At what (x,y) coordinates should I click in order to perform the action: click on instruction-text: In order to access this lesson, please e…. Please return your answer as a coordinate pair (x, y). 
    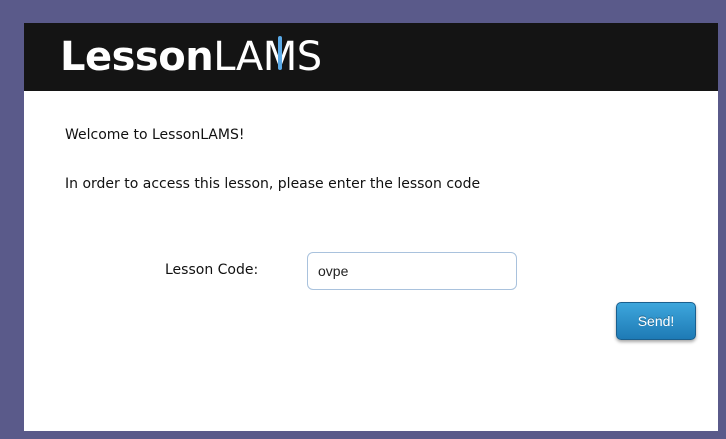
    Looking at the image, I should click on (273, 184).